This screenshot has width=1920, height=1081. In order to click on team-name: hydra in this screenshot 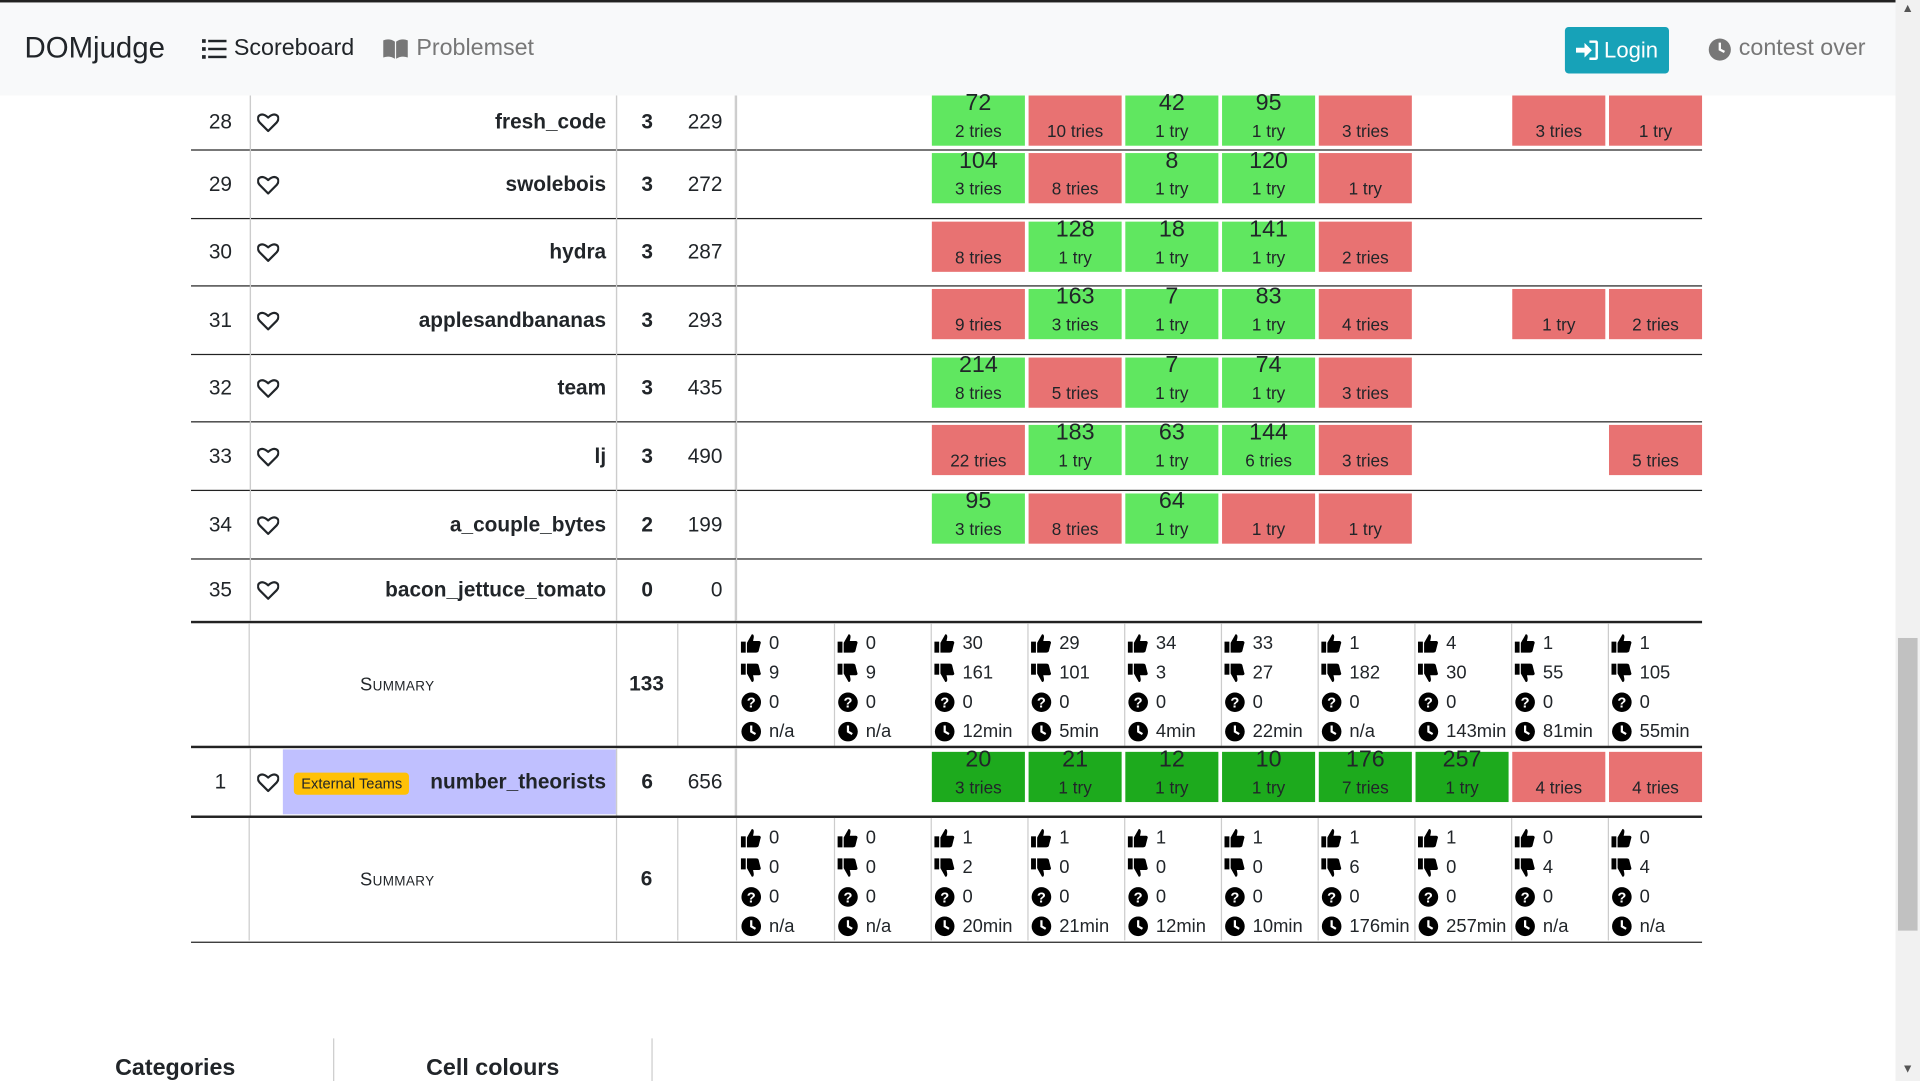, I will do `click(449, 252)`.